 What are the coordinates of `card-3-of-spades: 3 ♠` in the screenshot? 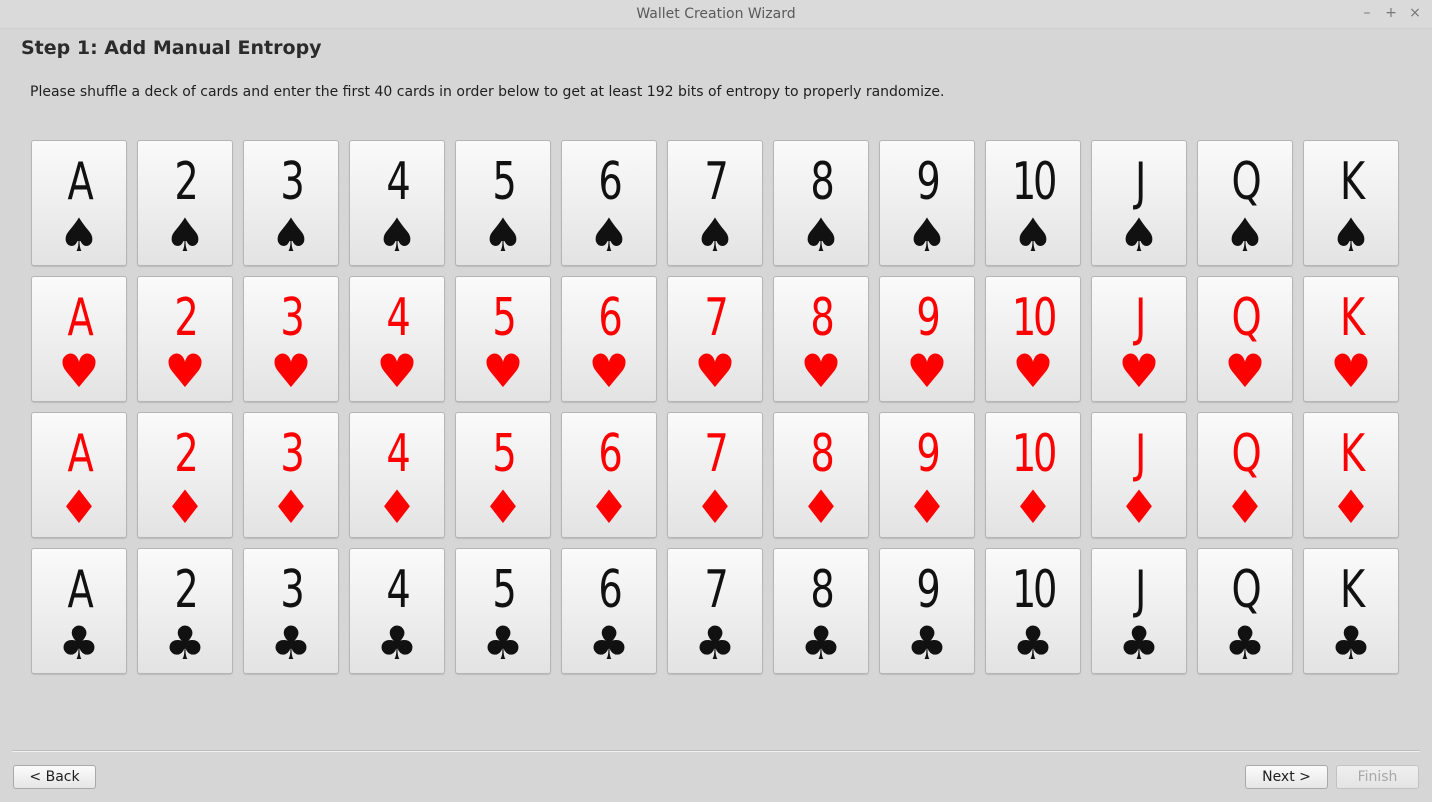 It's located at (291, 203).